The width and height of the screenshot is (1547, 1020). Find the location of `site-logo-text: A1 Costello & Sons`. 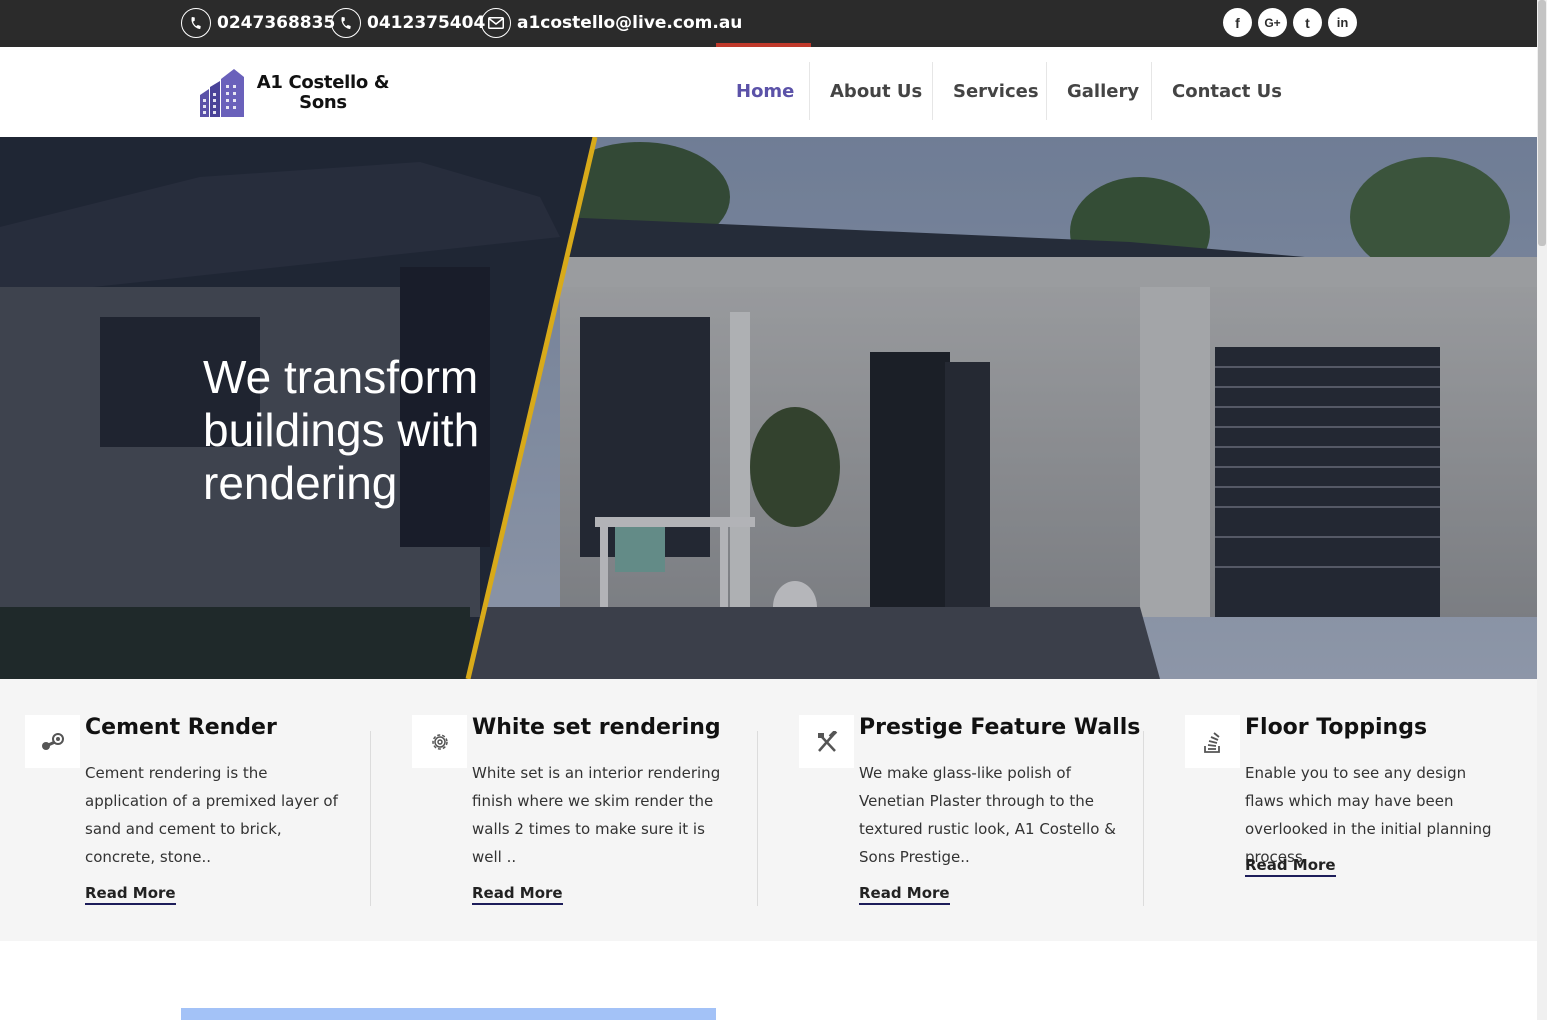

site-logo-text: A1 Costello & Sons is located at coordinates (323, 93).